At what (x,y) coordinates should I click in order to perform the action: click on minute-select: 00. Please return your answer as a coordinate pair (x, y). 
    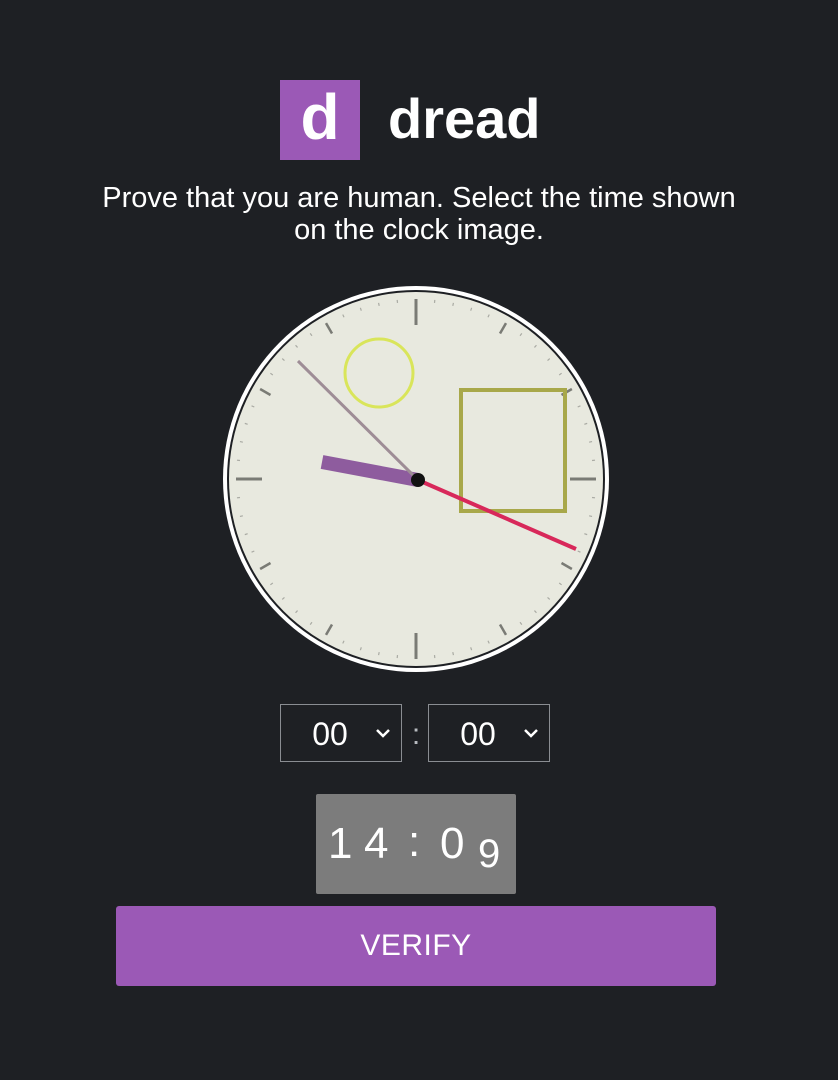
    Looking at the image, I should click on (489, 733).